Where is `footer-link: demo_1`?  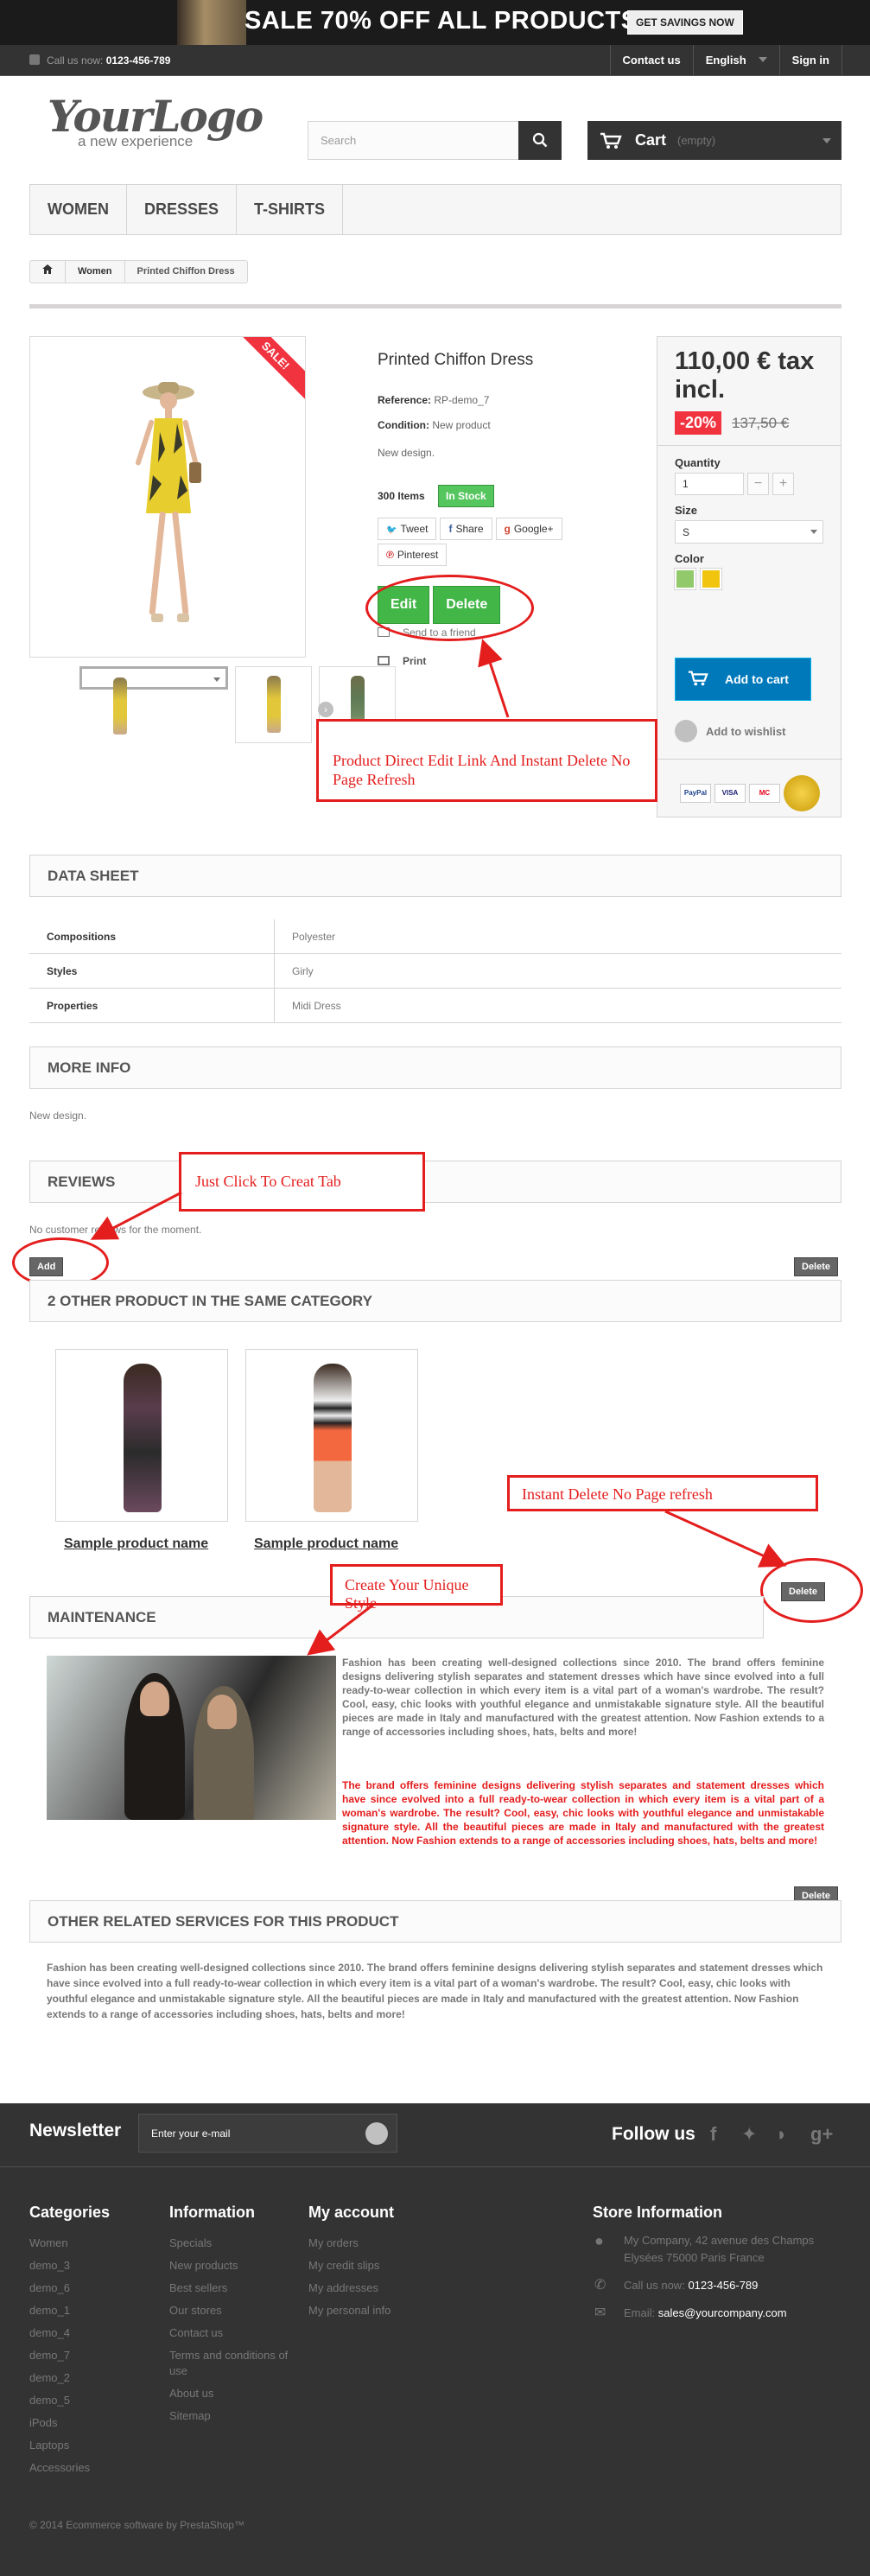 footer-link: demo_1 is located at coordinates (69, 2310).